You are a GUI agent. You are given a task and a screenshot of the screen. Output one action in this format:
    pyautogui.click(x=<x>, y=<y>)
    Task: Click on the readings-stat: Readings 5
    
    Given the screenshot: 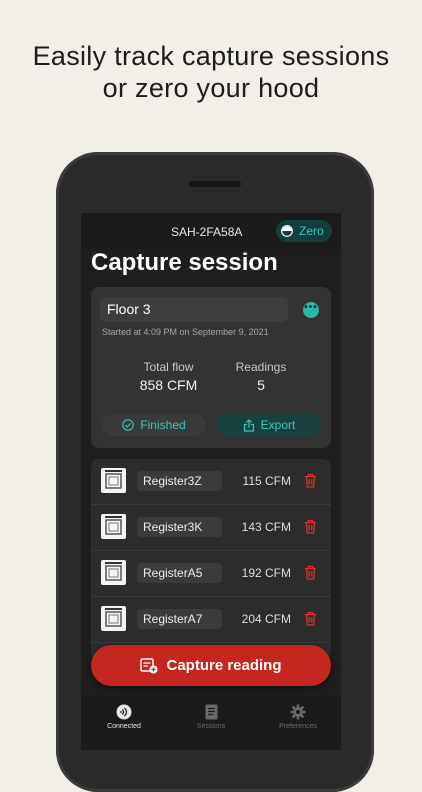 What is the action you would take?
    pyautogui.click(x=261, y=376)
    